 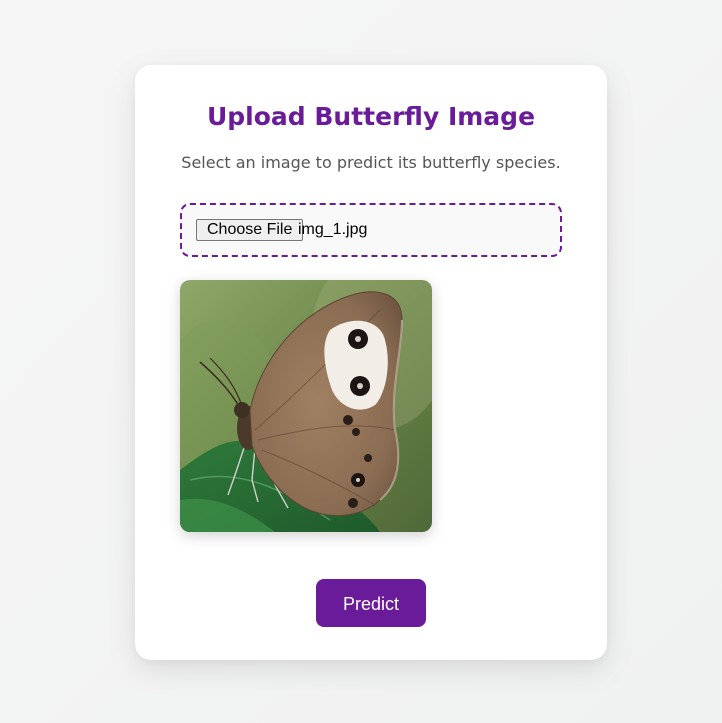 I want to click on page-title: Upload Butterfly Image, so click(x=371, y=116).